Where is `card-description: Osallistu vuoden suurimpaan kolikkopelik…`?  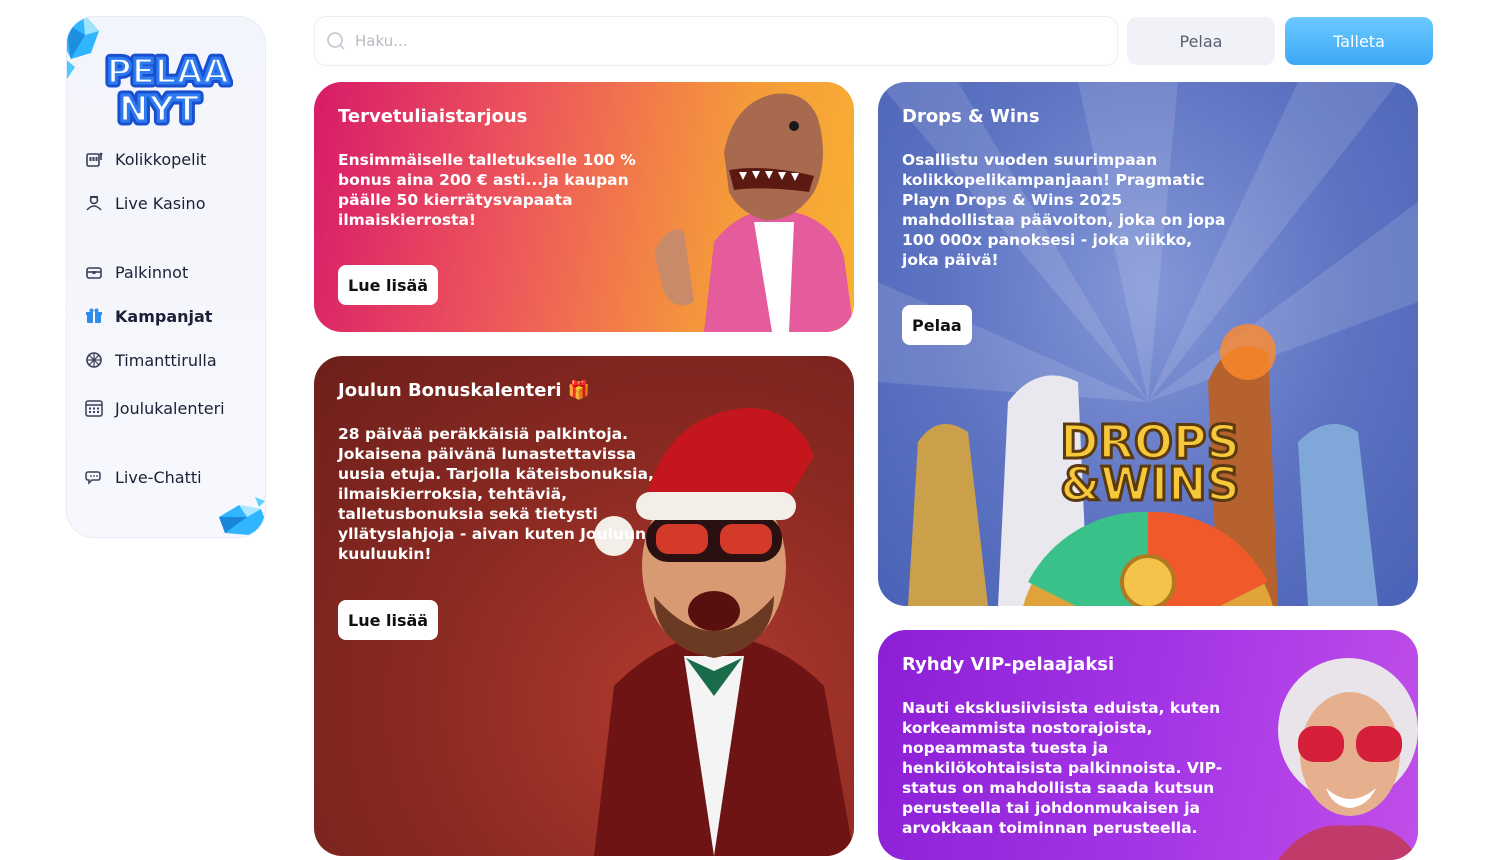
card-description: Osallistu vuoden suurimpaan kolikkopelik… is located at coordinates (1064, 210).